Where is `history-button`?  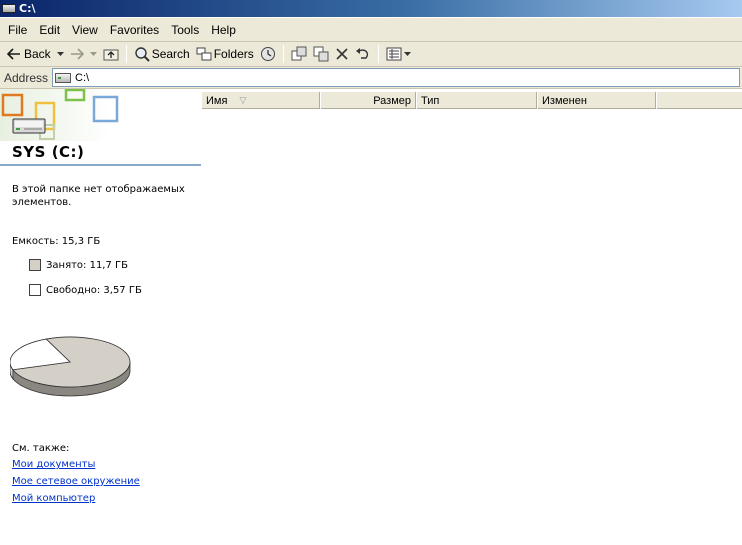 history-button is located at coordinates (268, 54).